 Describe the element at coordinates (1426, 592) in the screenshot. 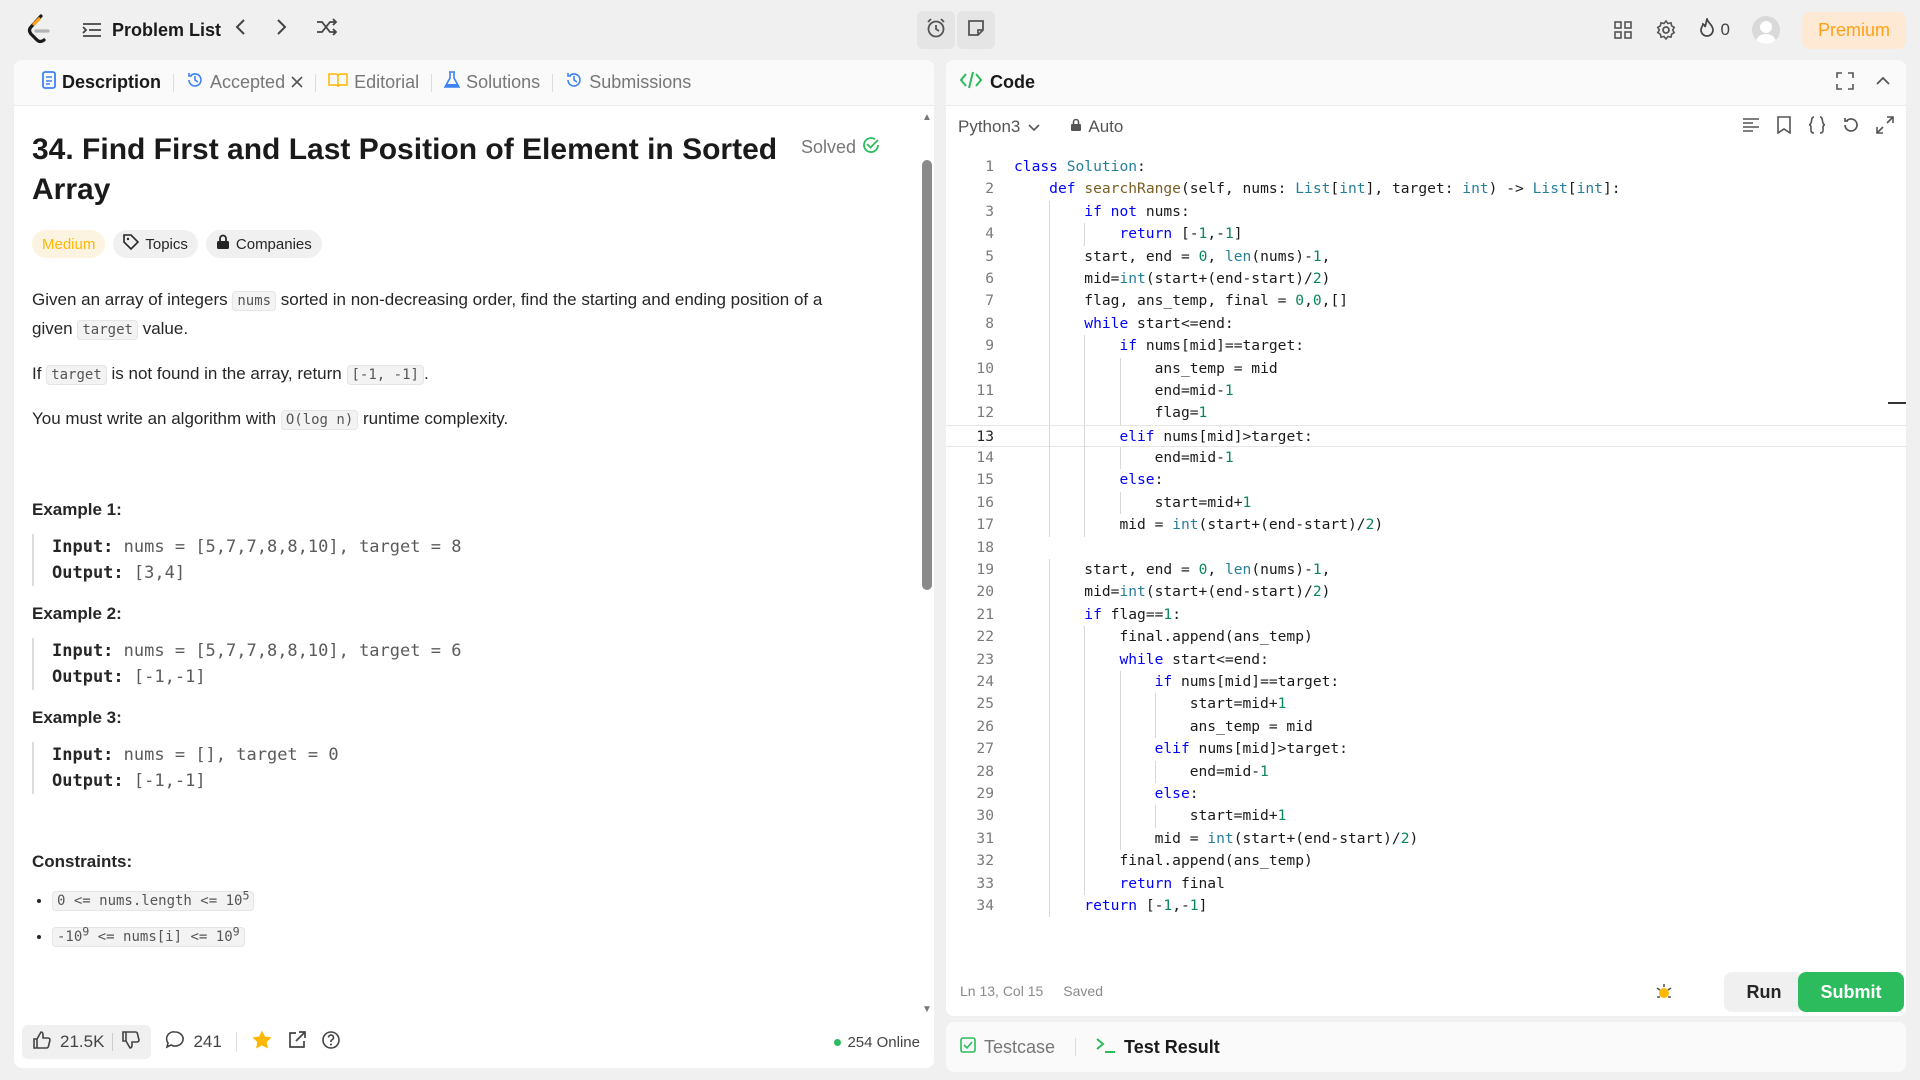

I see `code-line: 20 mid=int(start+(end-start)/2)` at that location.